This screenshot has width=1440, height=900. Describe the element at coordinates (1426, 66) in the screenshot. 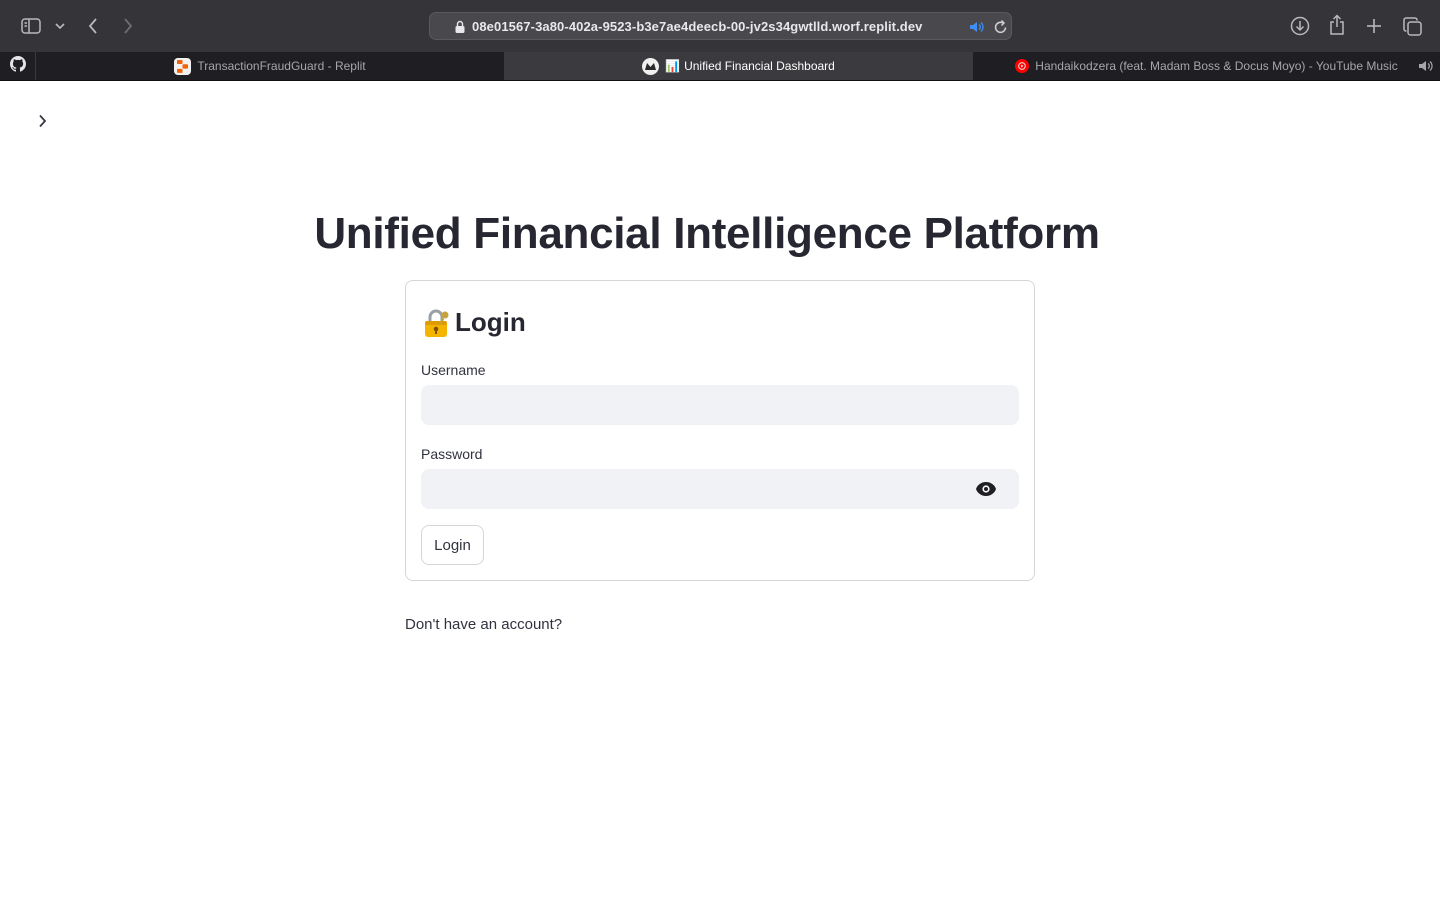

I see `speaker-icon` at that location.